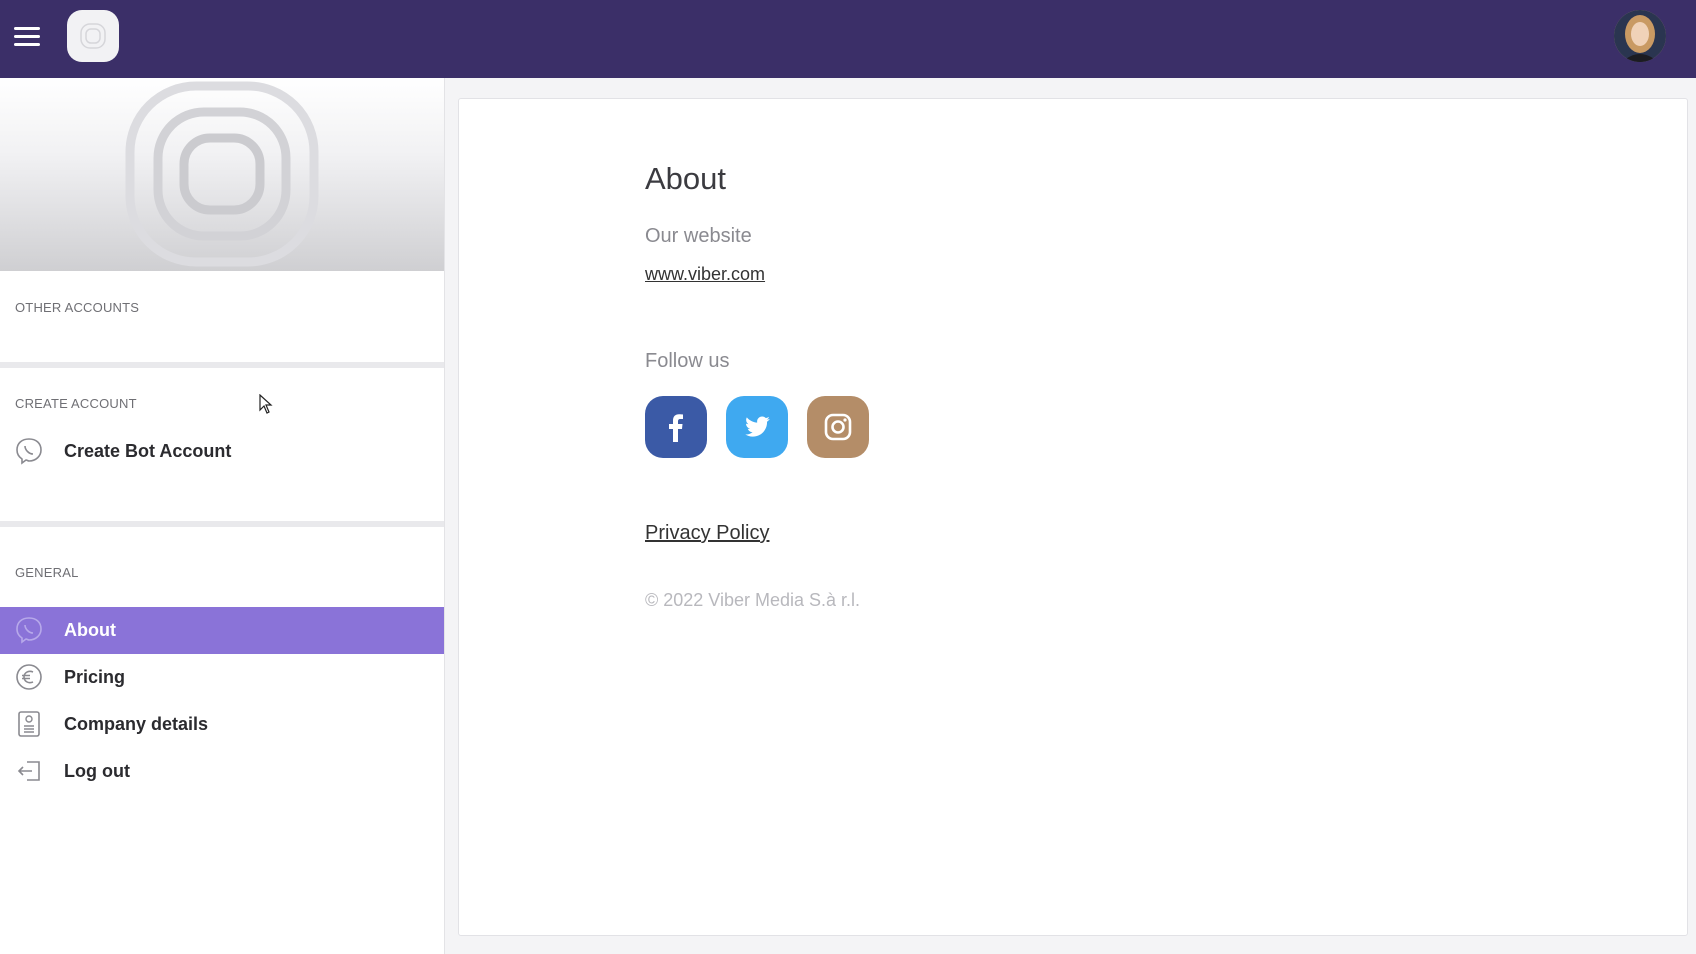 This screenshot has height=954, width=1696. I want to click on viber-logo-watermark-icon, so click(222, 173).